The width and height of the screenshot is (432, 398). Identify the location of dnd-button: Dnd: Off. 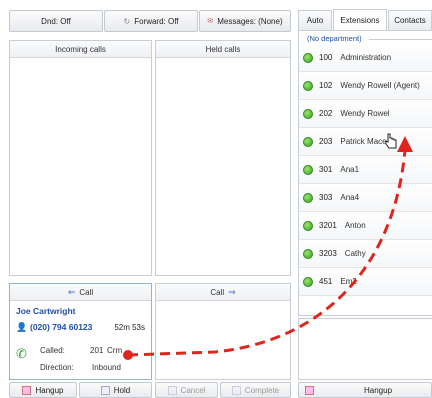
(56, 21).